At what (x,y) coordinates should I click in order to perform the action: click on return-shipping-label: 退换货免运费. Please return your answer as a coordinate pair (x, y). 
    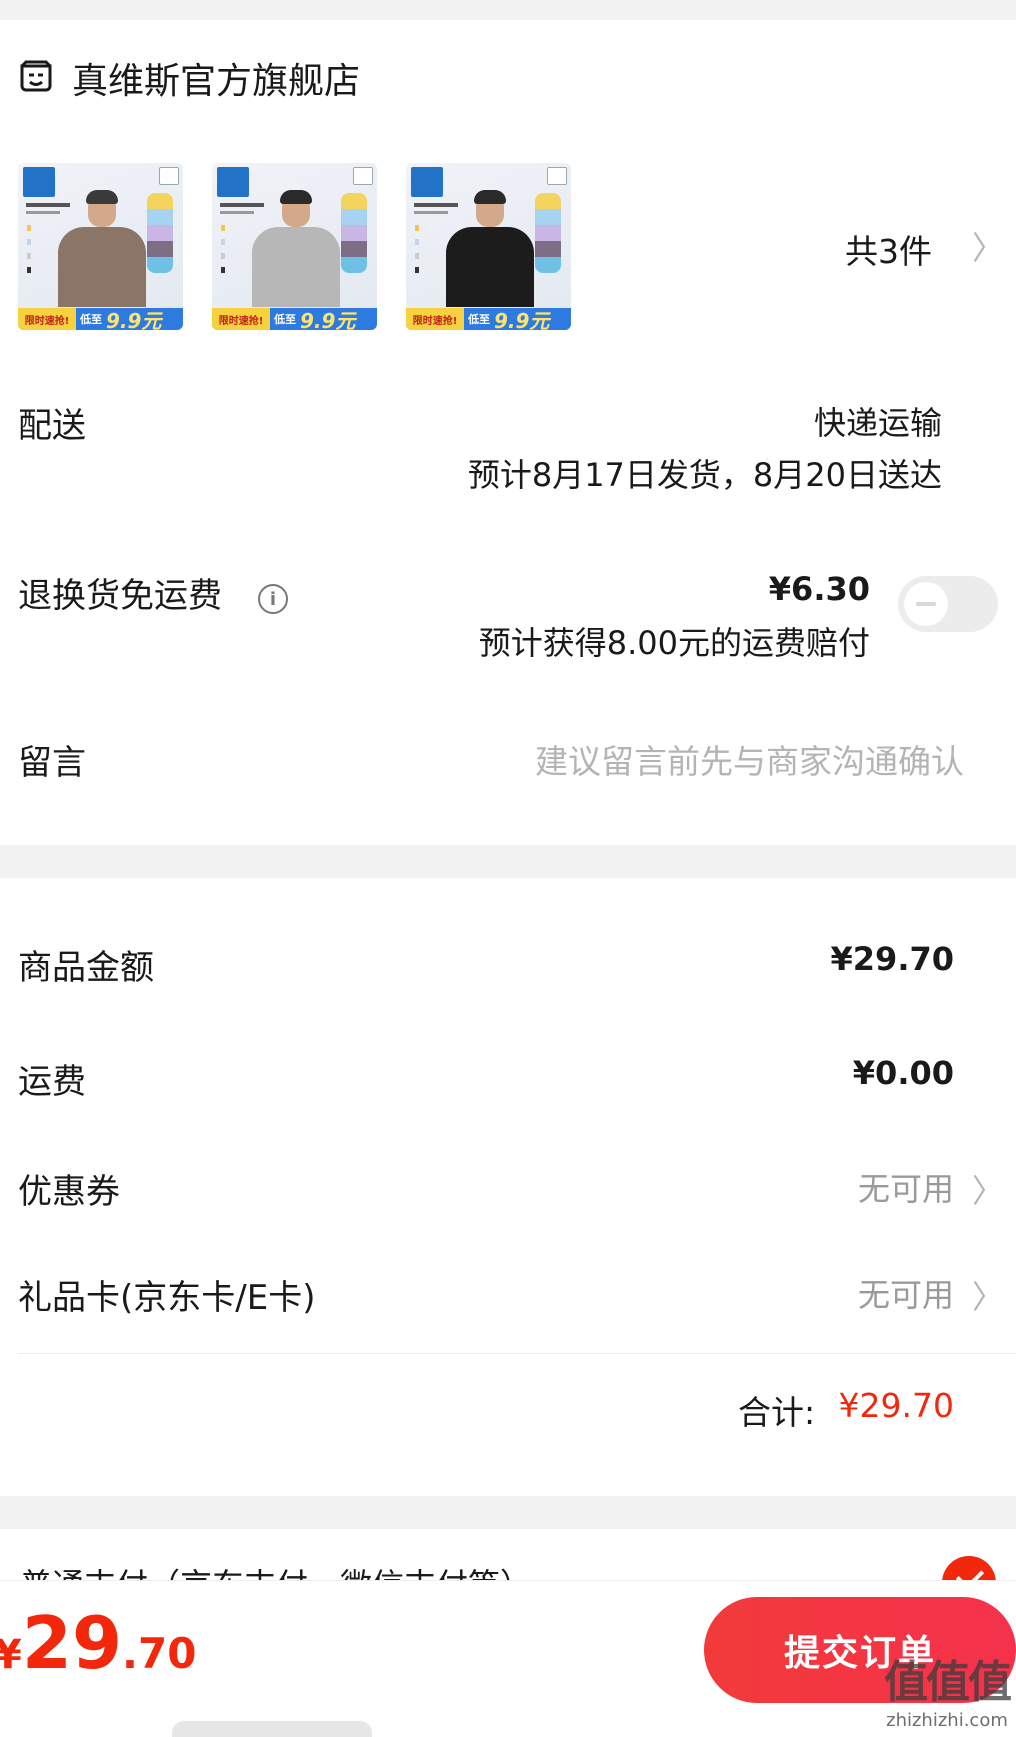
    Looking at the image, I should click on (120, 596).